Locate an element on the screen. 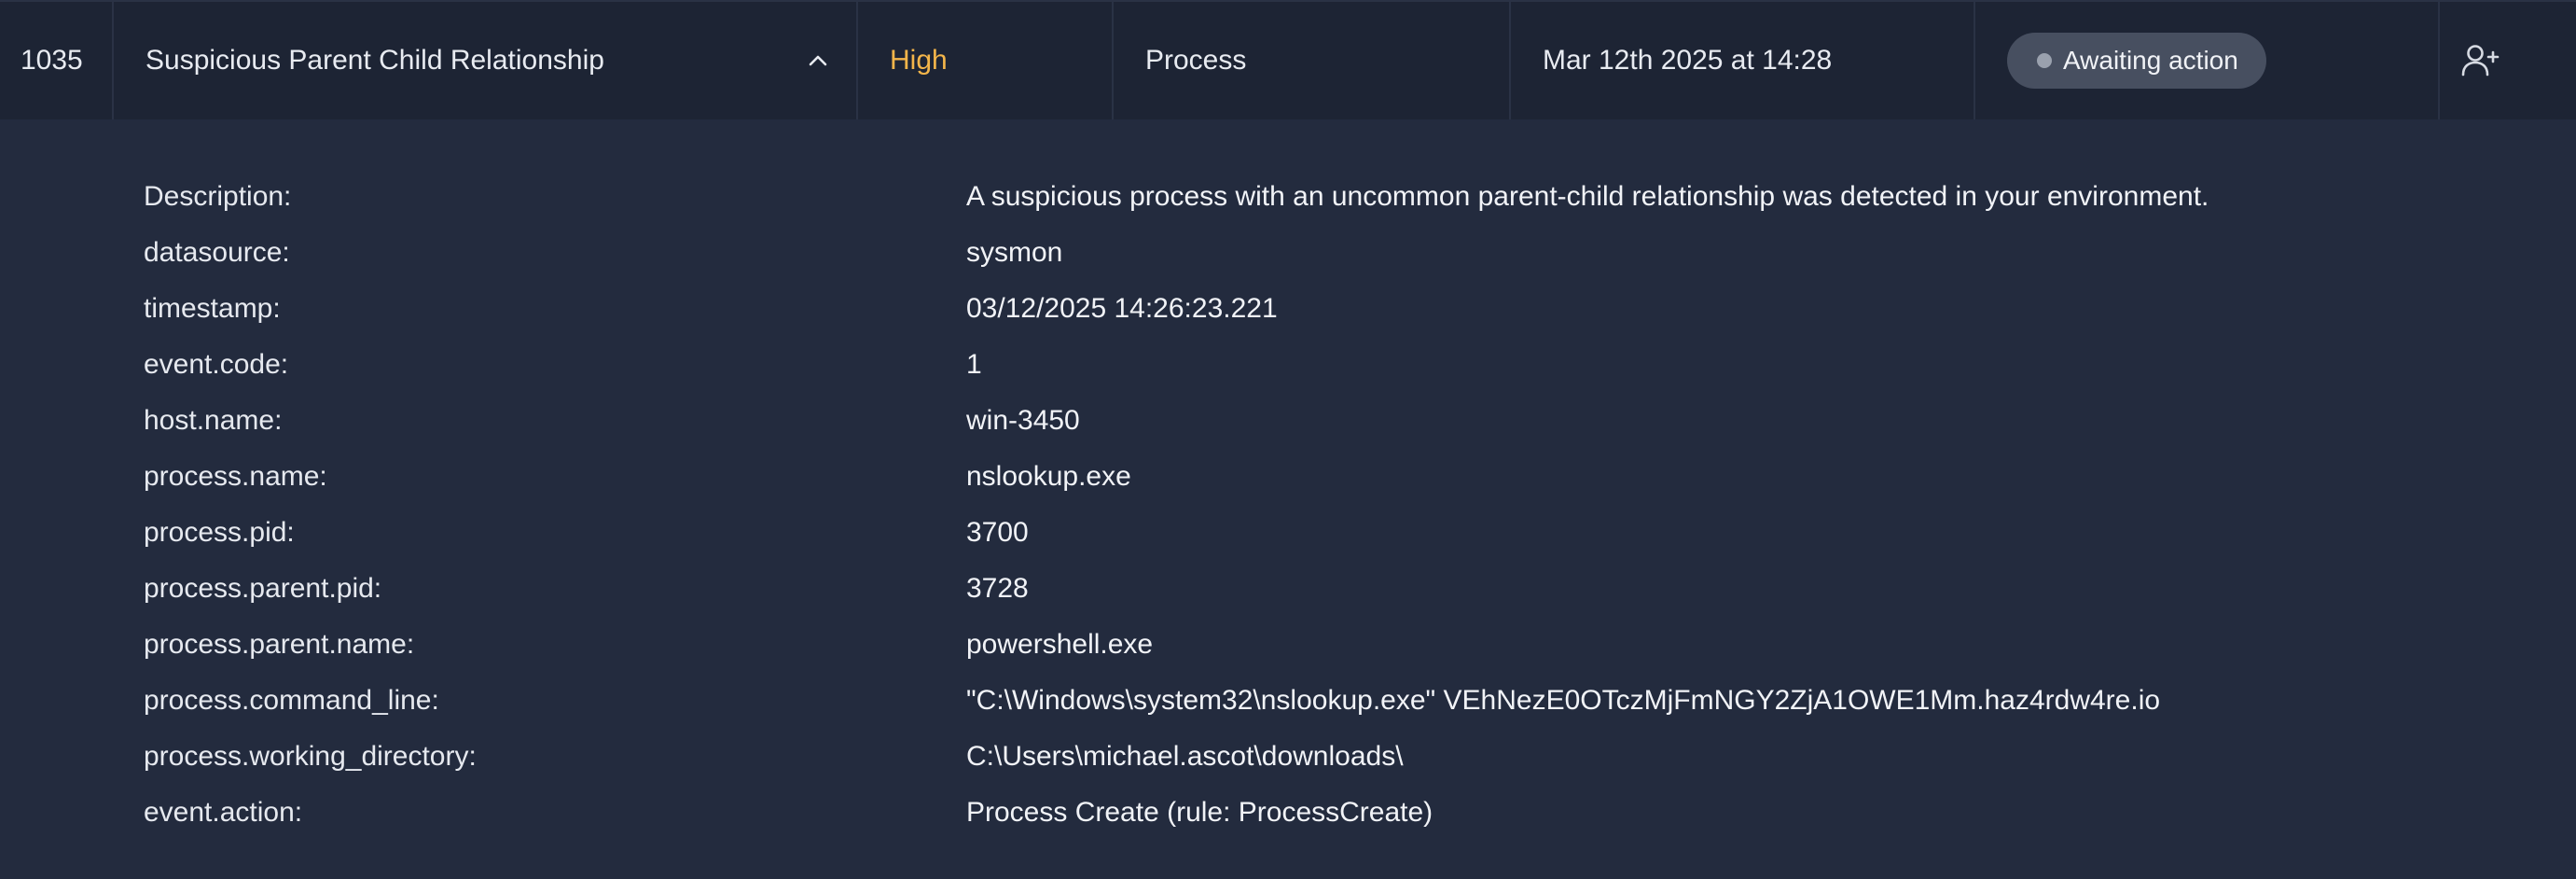 This screenshot has height=879, width=2576. alert-title: Suspicious Parent Child Relationship is located at coordinates (374, 60).